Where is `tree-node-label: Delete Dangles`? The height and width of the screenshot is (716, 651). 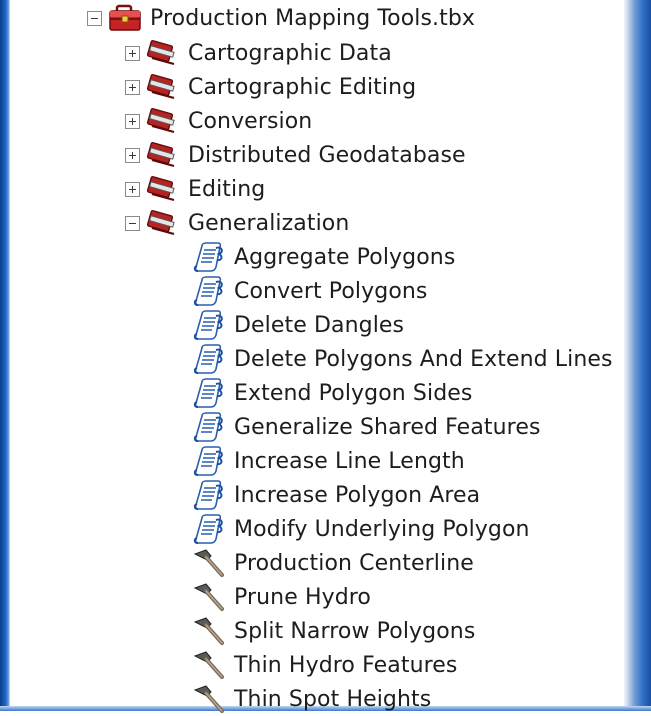
tree-node-label: Delete Dangles is located at coordinates (319, 325).